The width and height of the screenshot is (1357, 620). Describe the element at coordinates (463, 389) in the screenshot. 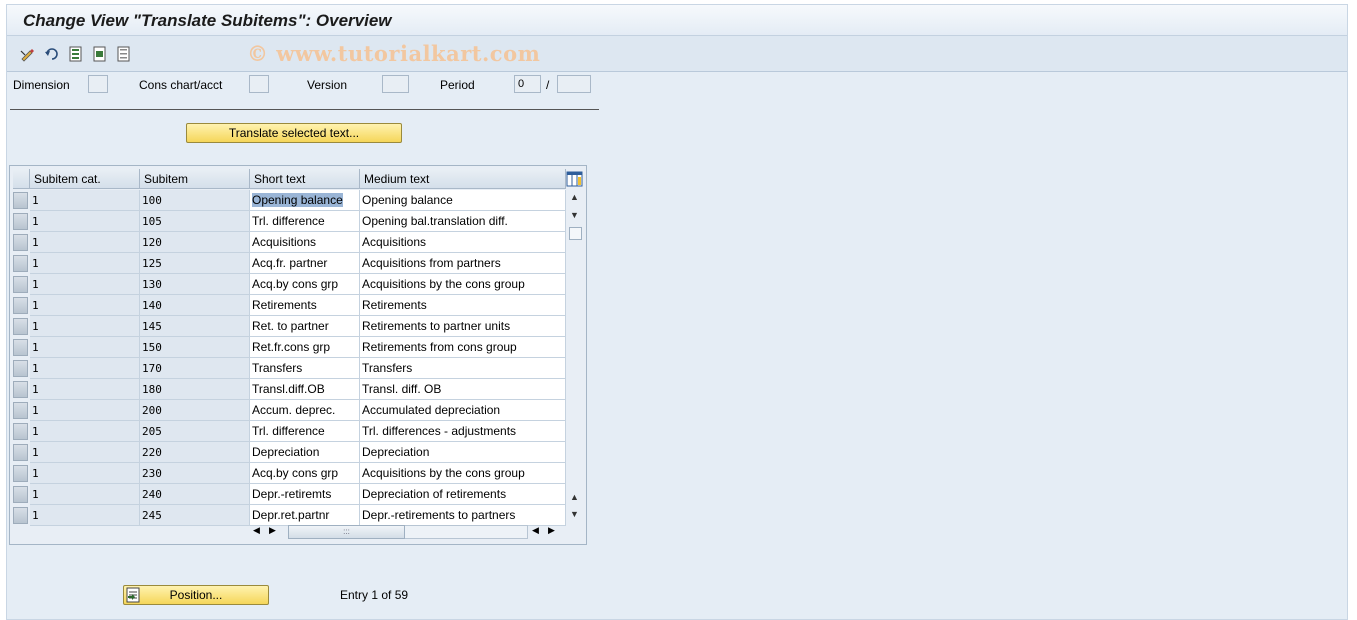

I see `cell-medium-text: Transl. diff. OB` at that location.